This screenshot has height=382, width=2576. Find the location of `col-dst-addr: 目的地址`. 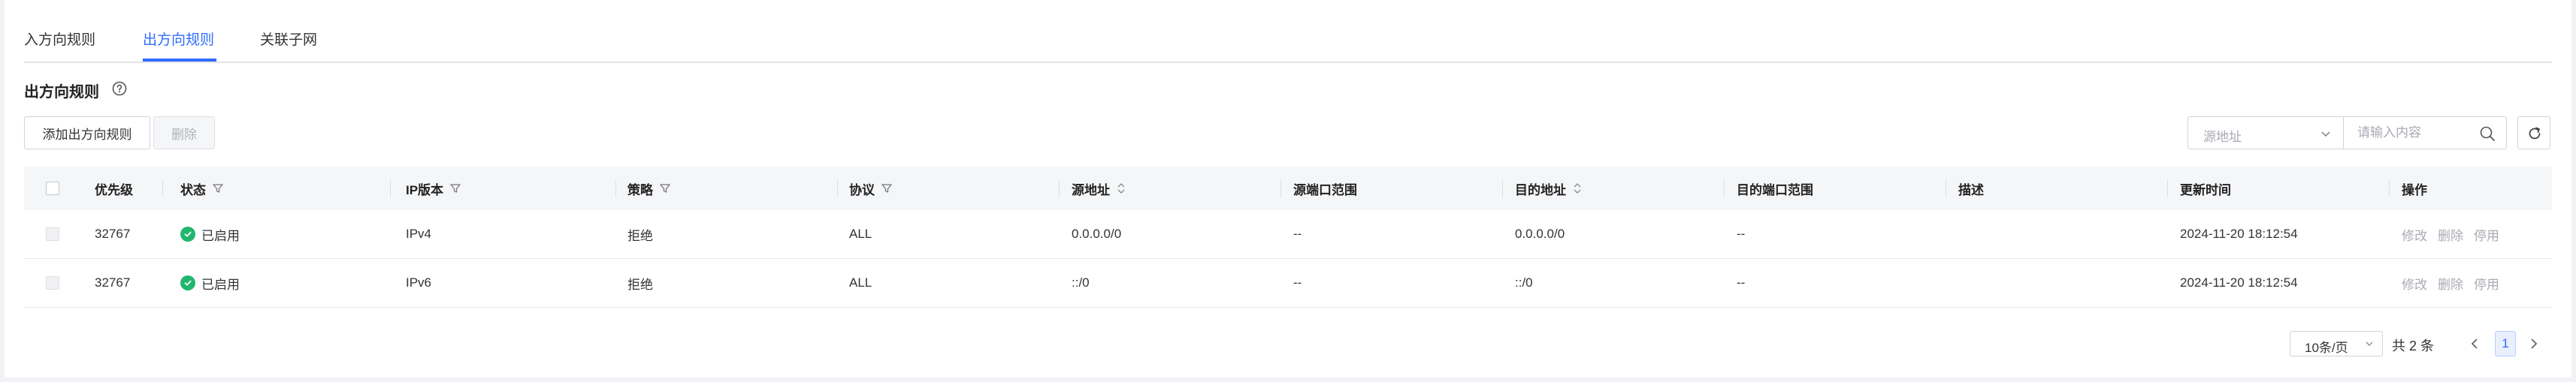

col-dst-addr: 目的地址 is located at coordinates (1549, 188).